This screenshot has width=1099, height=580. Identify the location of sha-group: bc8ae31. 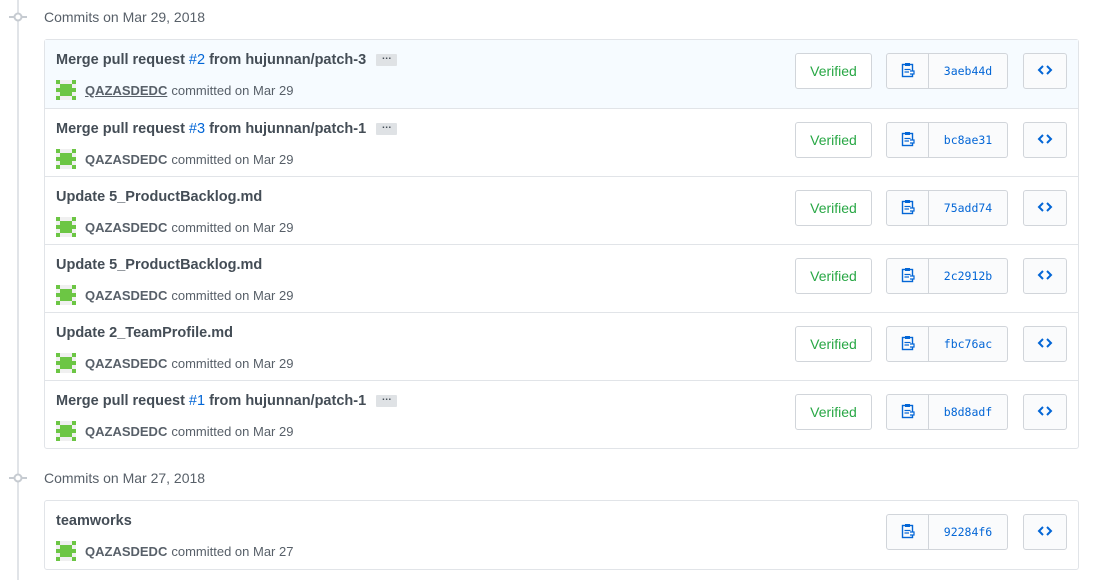
(947, 140).